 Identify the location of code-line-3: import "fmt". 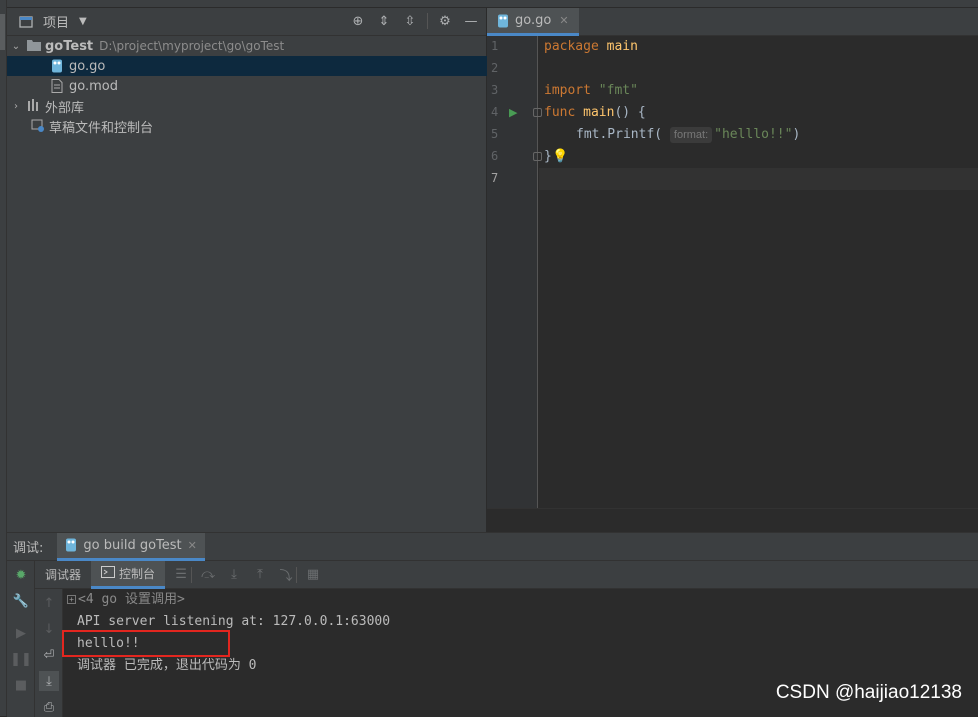
(591, 91).